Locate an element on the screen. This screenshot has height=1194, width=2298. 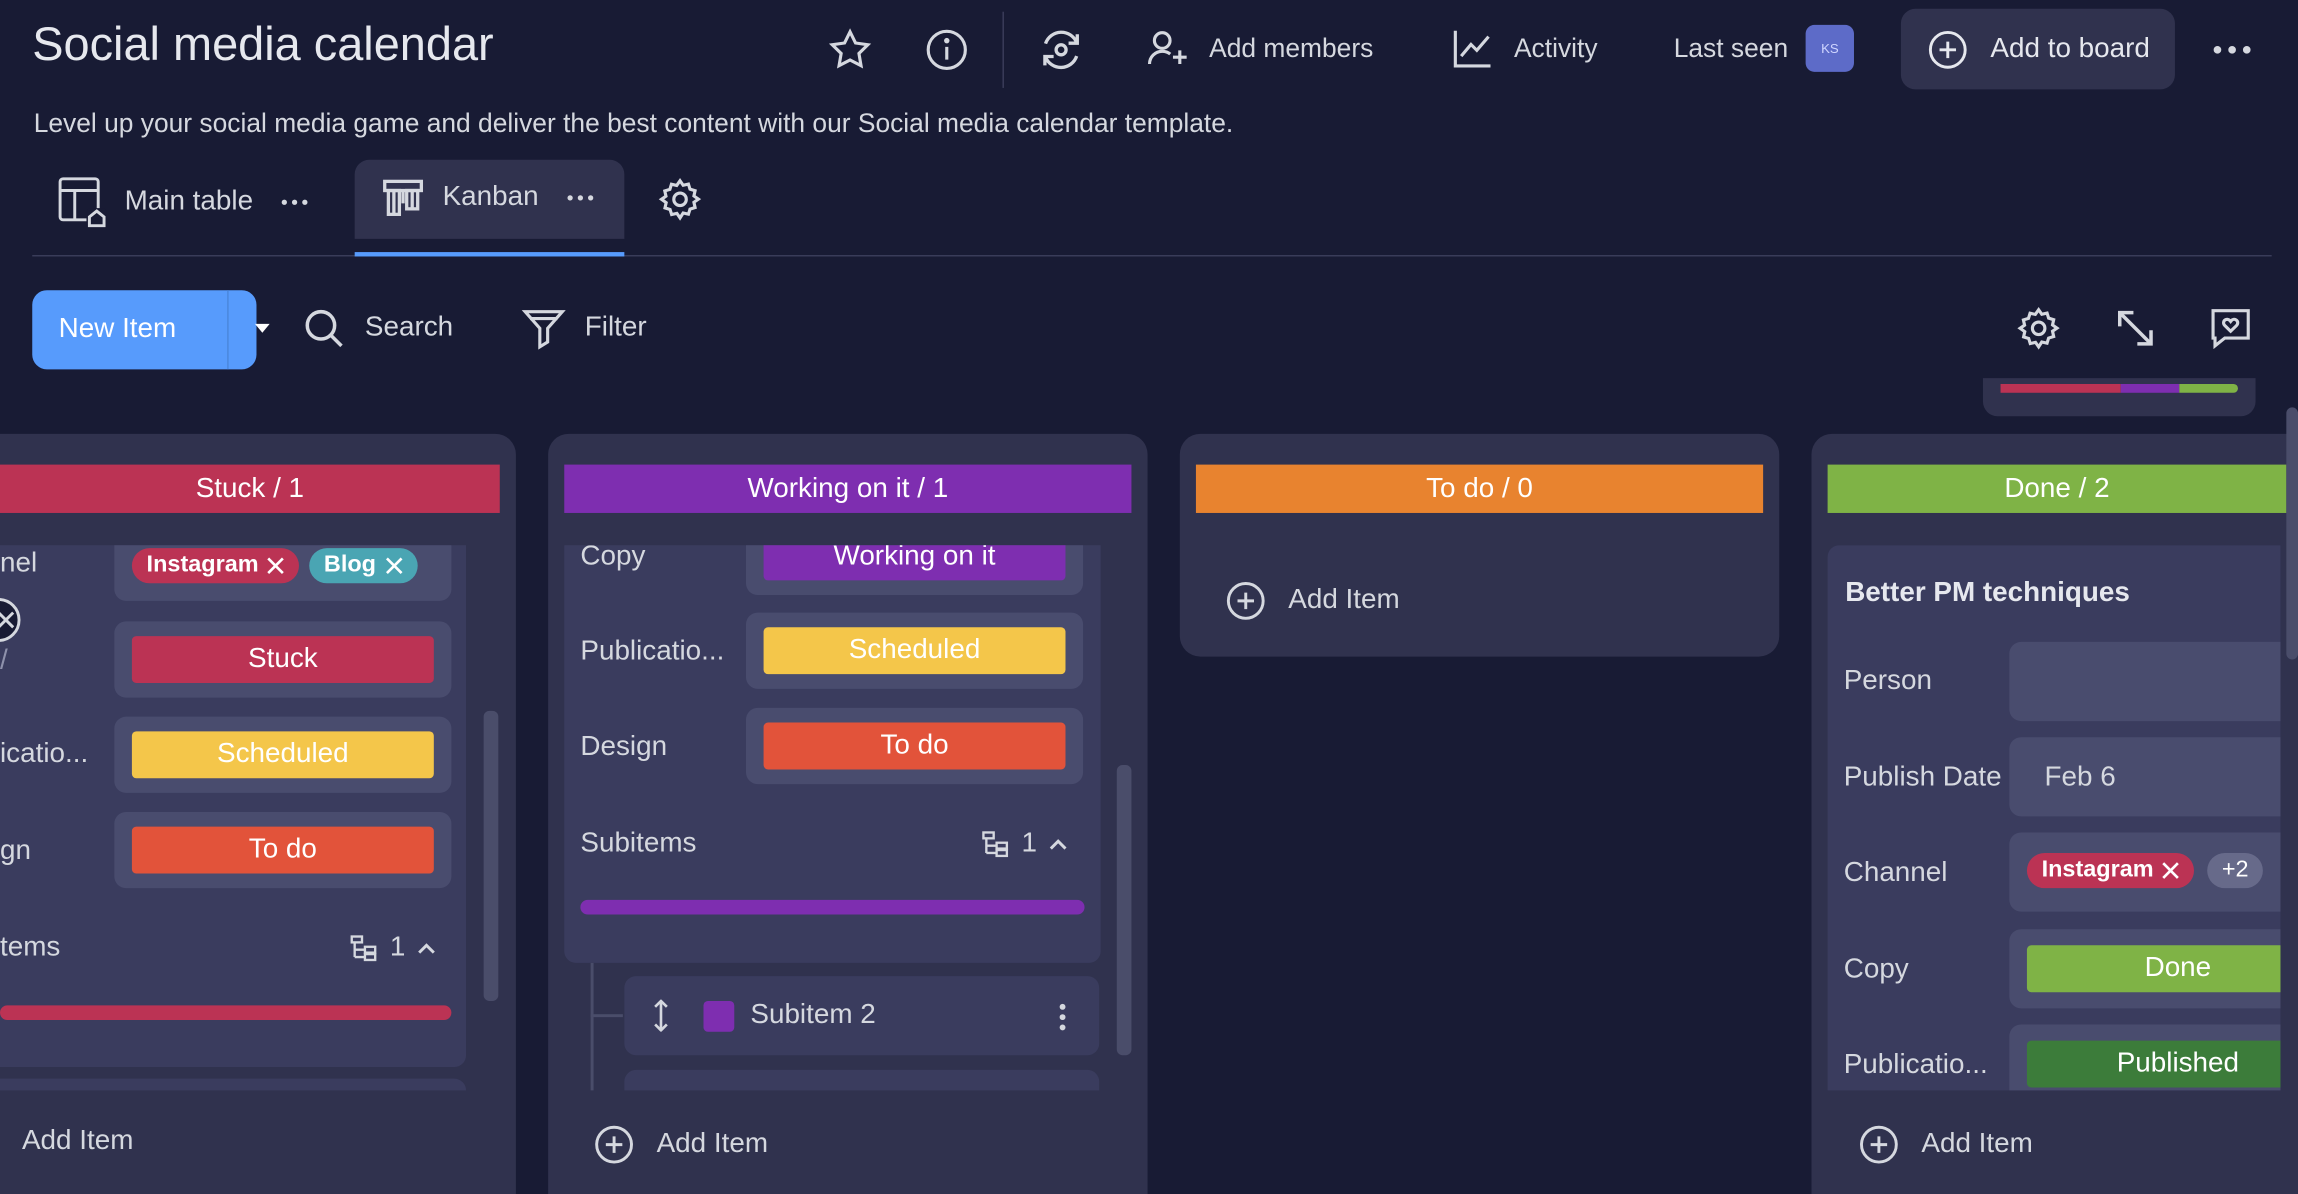
new-item-label: New Item is located at coordinates (117, 329).